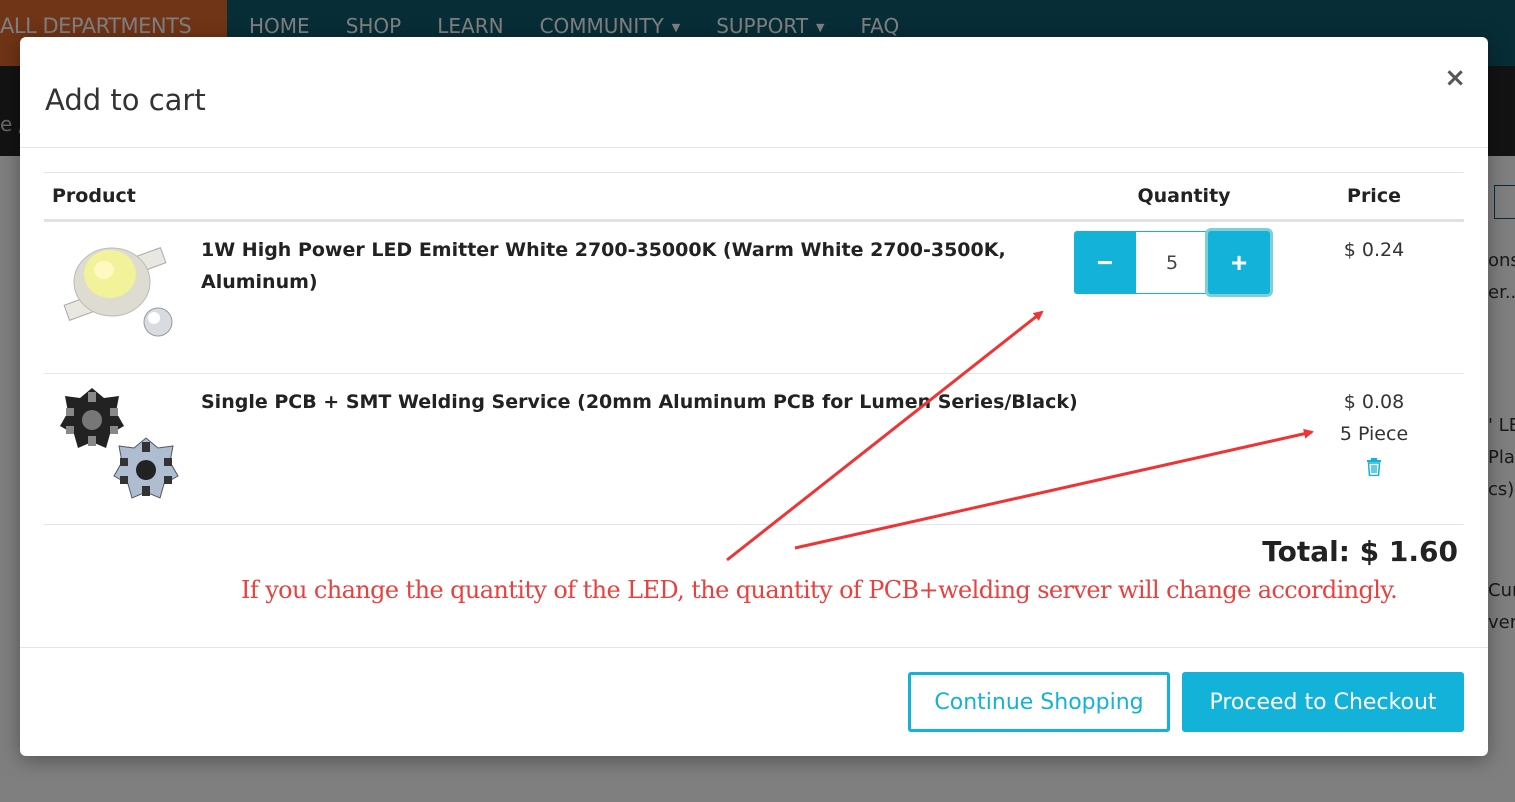 This screenshot has height=802, width=1515. I want to click on decrease-quantity-button: −, so click(1105, 262).